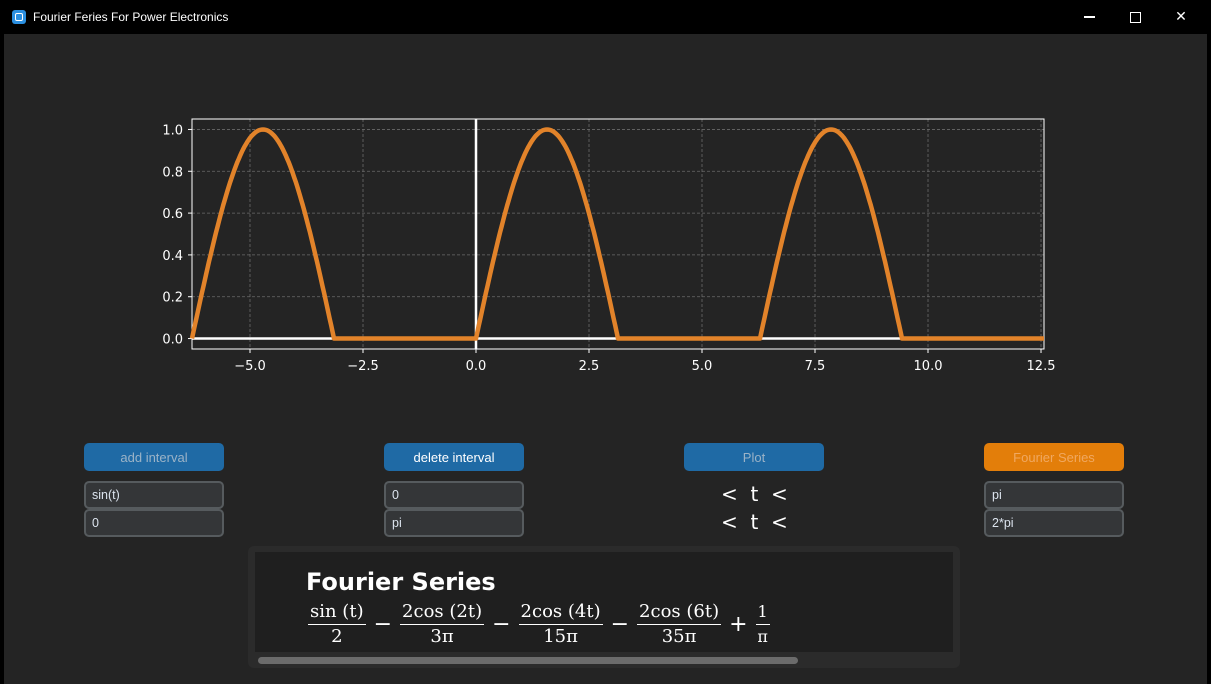 This screenshot has width=1211, height=684. Describe the element at coordinates (154, 495) in the screenshot. I see `function-input-1: sin(t)` at that location.